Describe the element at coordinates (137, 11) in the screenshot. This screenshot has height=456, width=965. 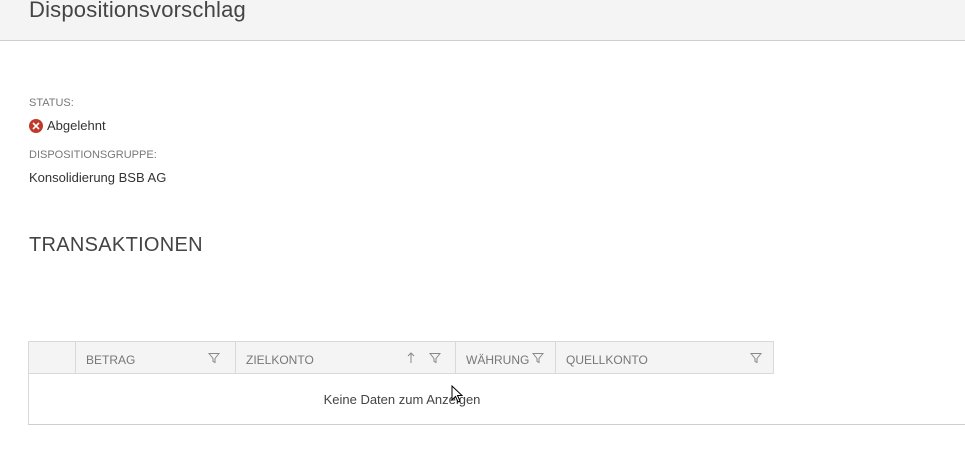
I see `page-title: Dispositionsvorschlag` at that location.